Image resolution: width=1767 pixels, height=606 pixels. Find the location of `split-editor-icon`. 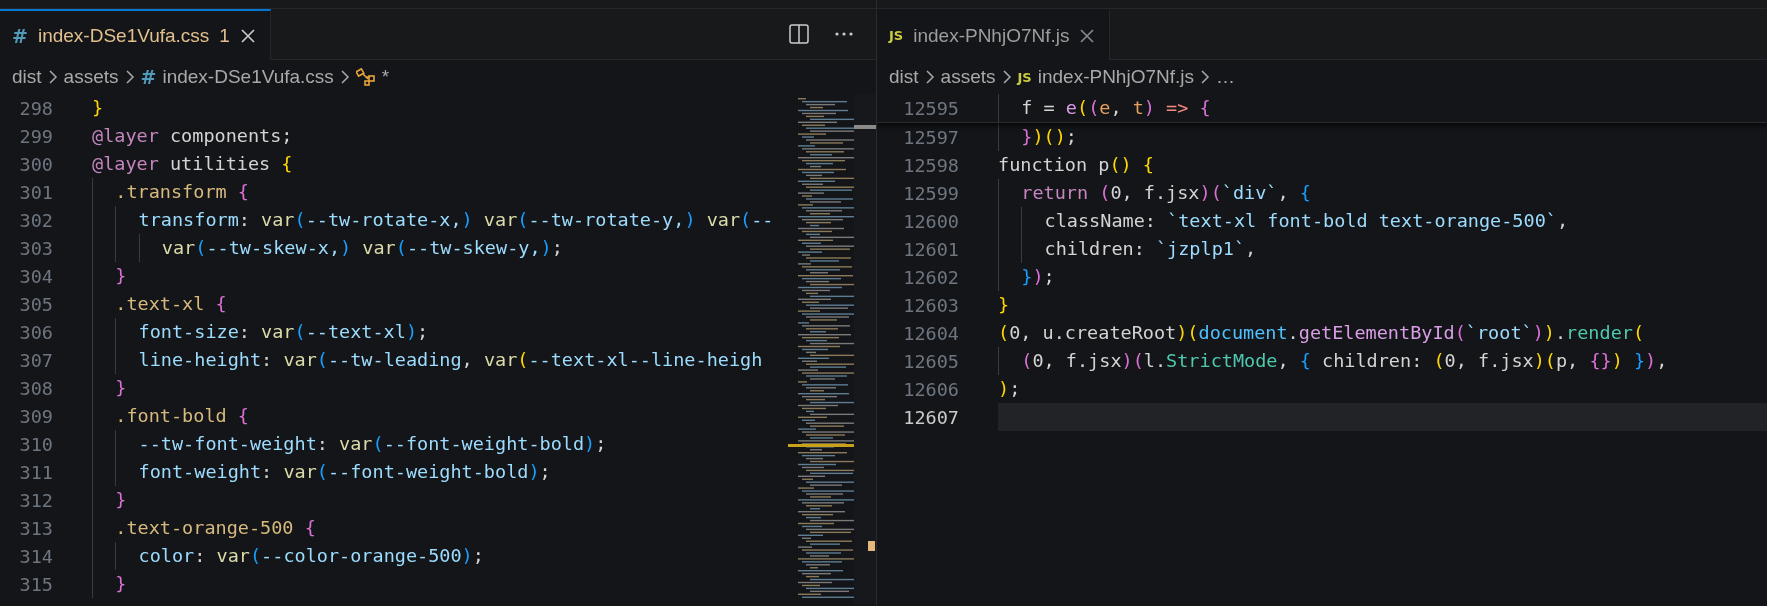

split-editor-icon is located at coordinates (799, 34).